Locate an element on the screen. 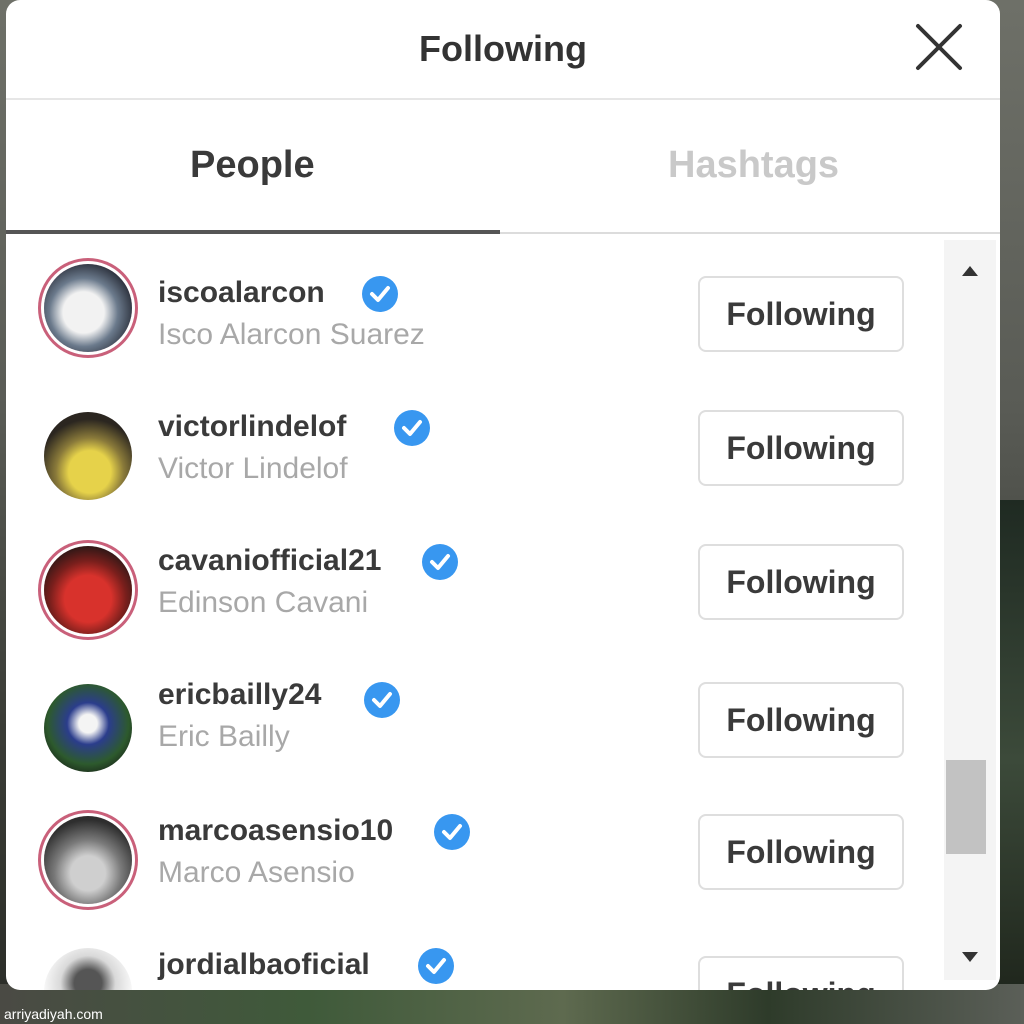  username: iscoalarcon is located at coordinates (241, 293).